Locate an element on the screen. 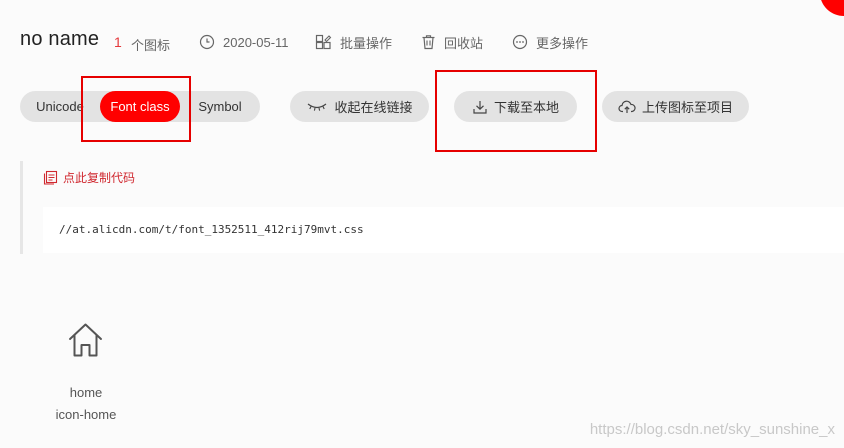 The width and height of the screenshot is (844, 448). icon-name: home is located at coordinates (86, 392).